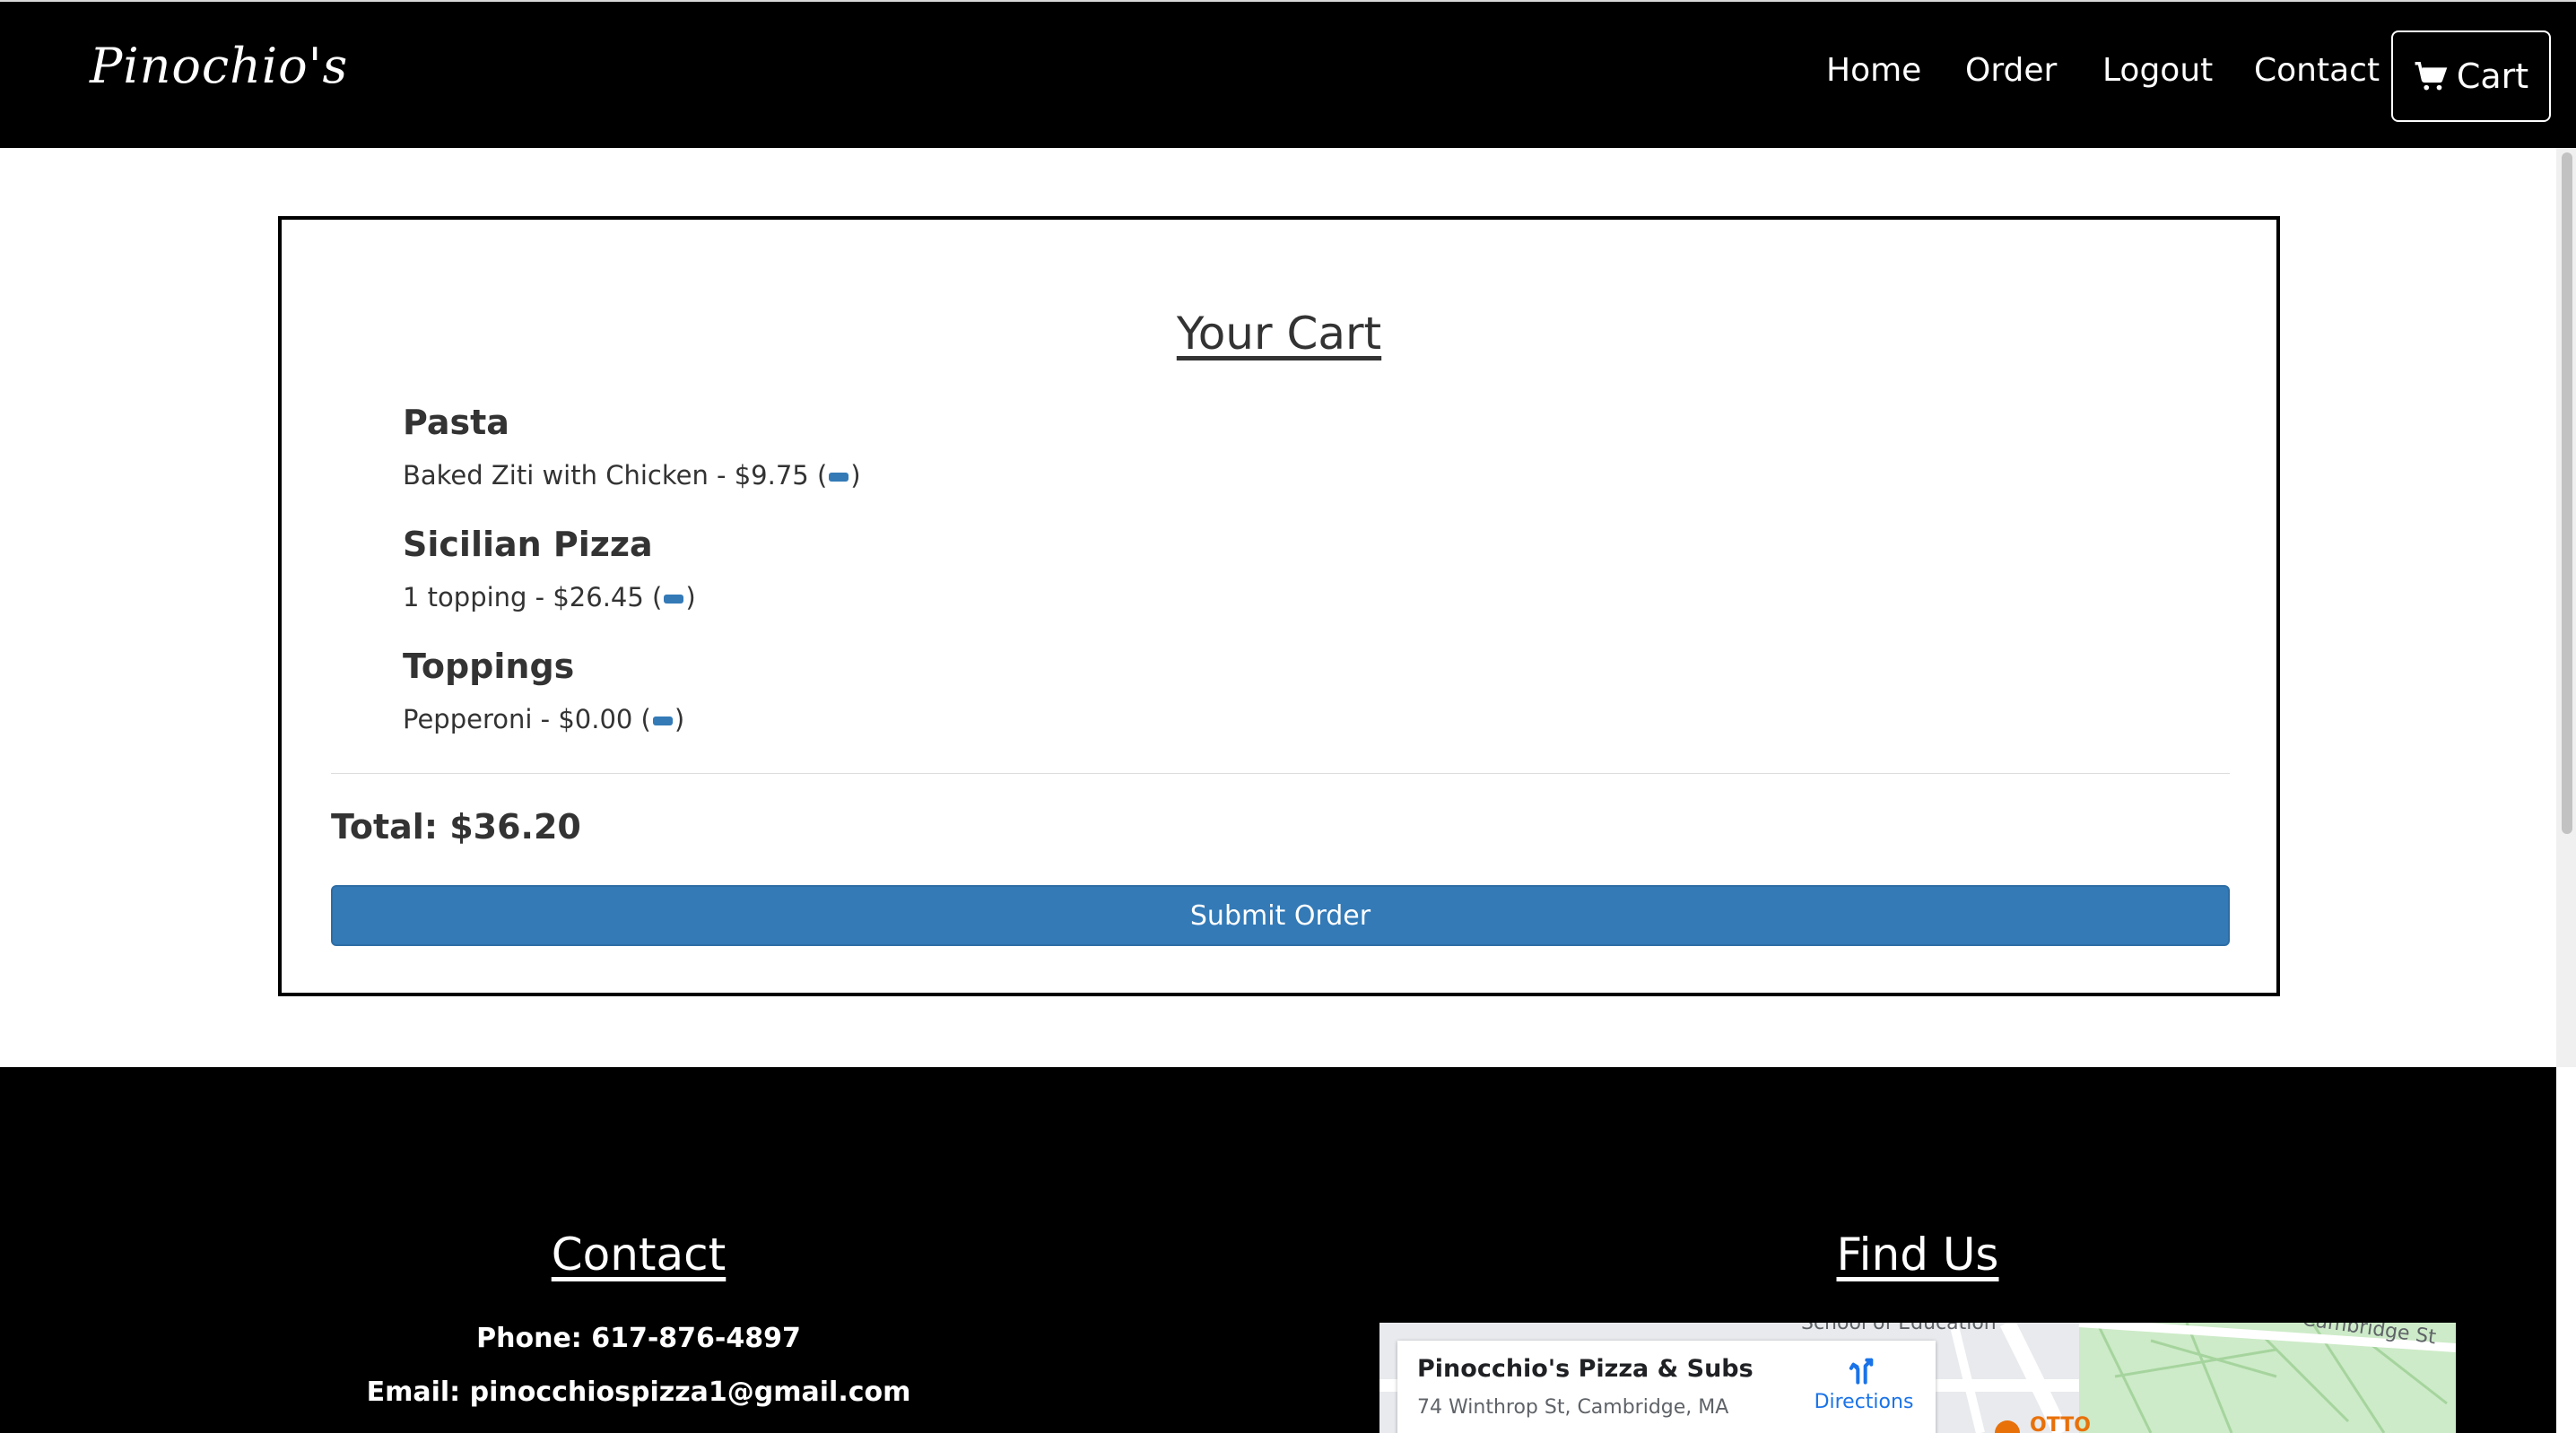  I want to click on map-otto-label: OTTO, so click(2060, 1424).